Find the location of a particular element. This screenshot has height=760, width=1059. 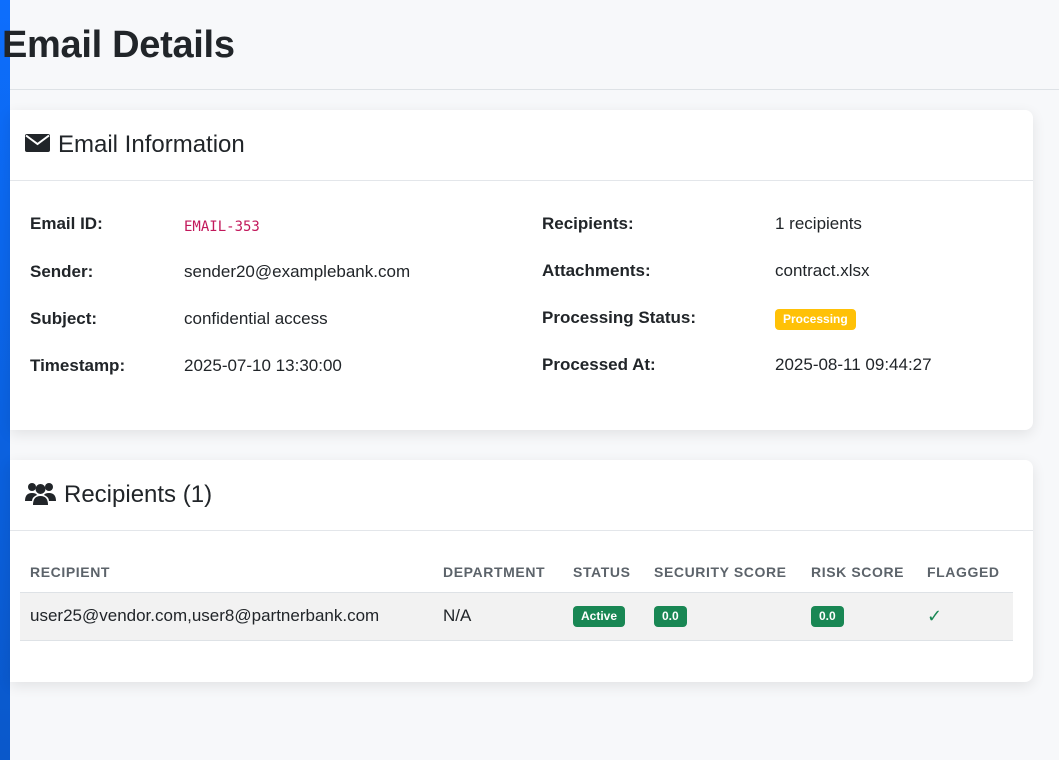

recipients-count-label: Recipients: is located at coordinates (588, 223).